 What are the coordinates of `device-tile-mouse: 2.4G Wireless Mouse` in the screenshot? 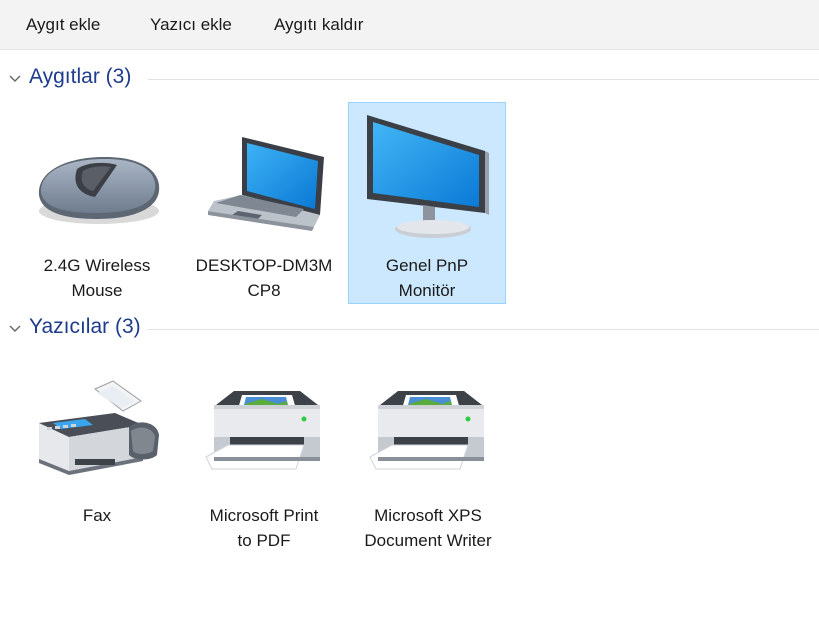 It's located at (97, 203).